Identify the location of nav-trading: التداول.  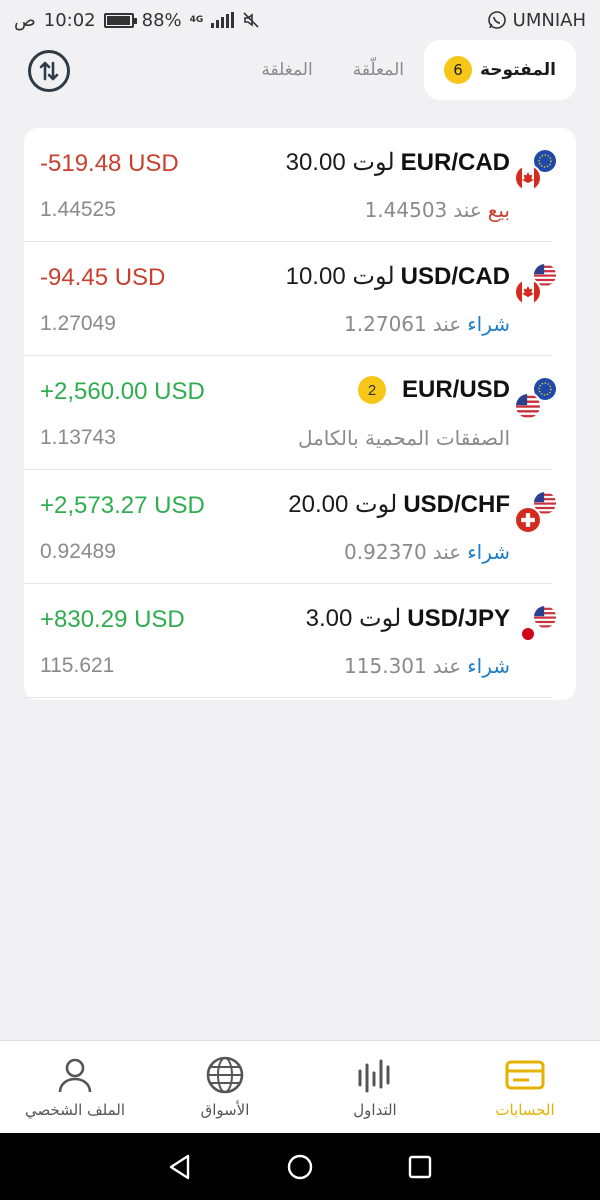
(375, 1087).